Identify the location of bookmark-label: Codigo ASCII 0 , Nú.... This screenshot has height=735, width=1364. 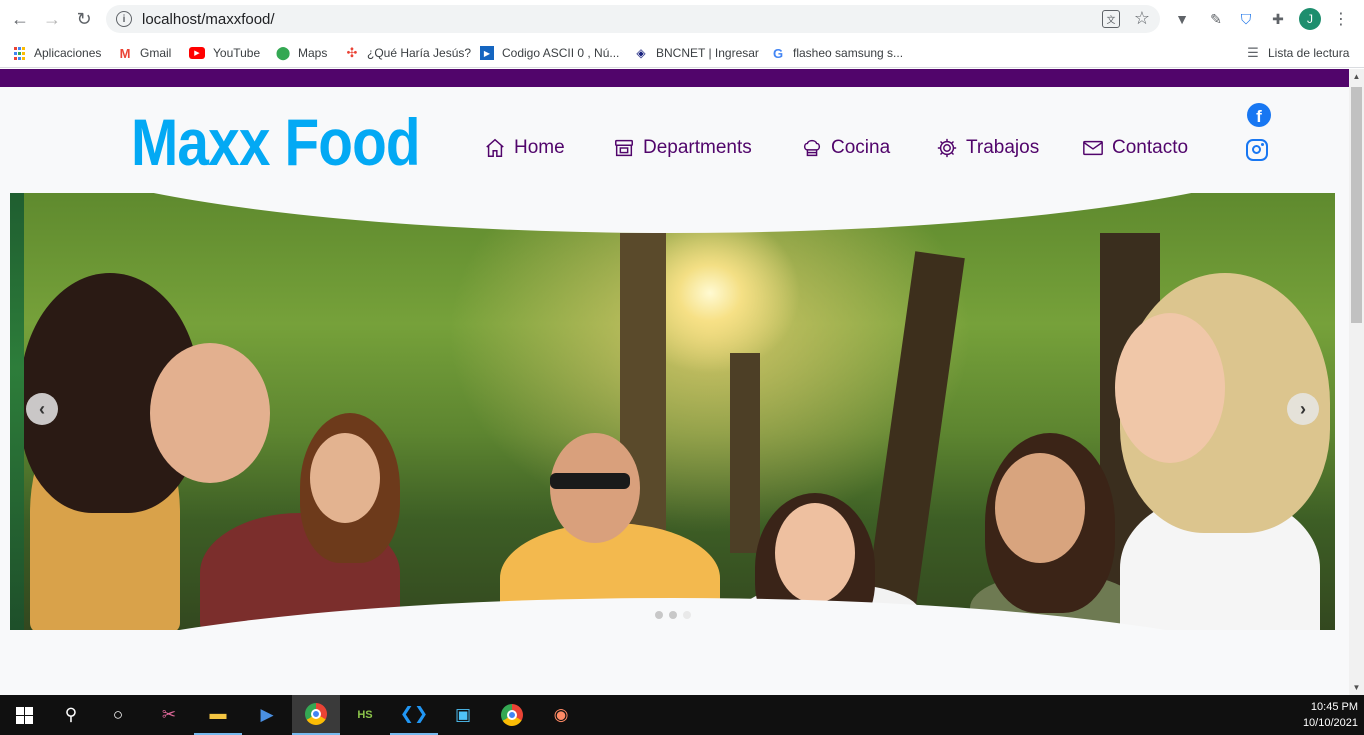
(561, 53).